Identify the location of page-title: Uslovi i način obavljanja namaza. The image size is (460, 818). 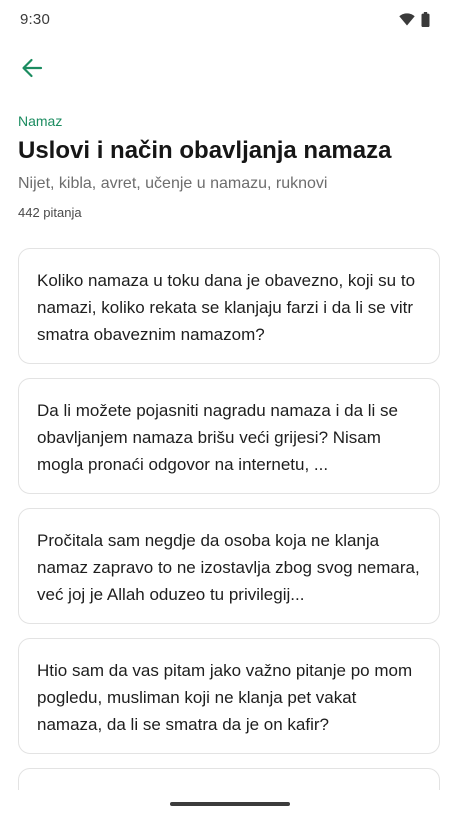
(205, 150).